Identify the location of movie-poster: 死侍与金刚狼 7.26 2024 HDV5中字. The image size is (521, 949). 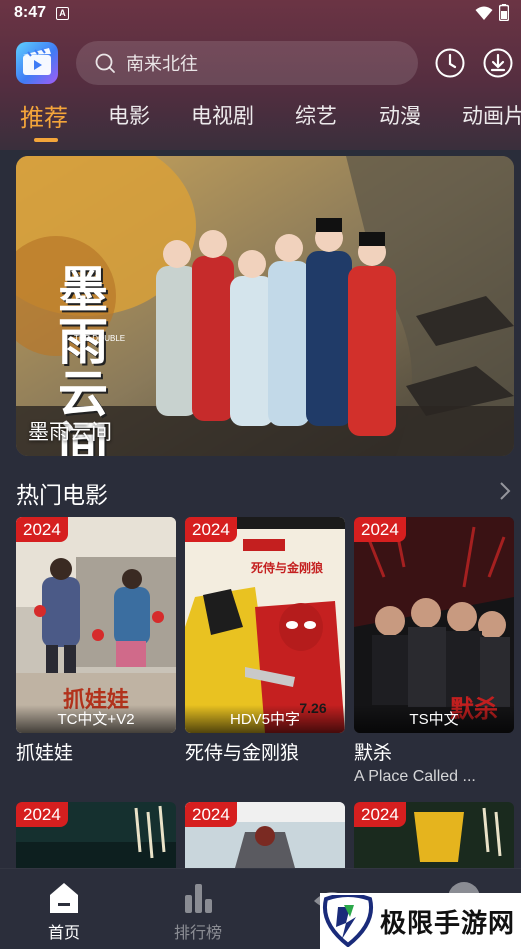
(265, 625).